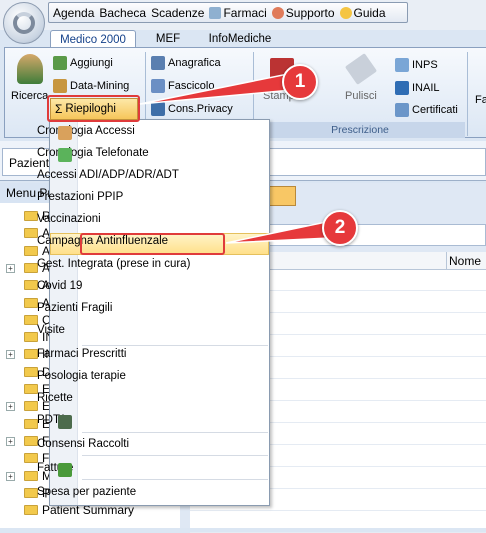 This screenshot has width=486, height=533. I want to click on annotation-arrows, so click(235, 158).